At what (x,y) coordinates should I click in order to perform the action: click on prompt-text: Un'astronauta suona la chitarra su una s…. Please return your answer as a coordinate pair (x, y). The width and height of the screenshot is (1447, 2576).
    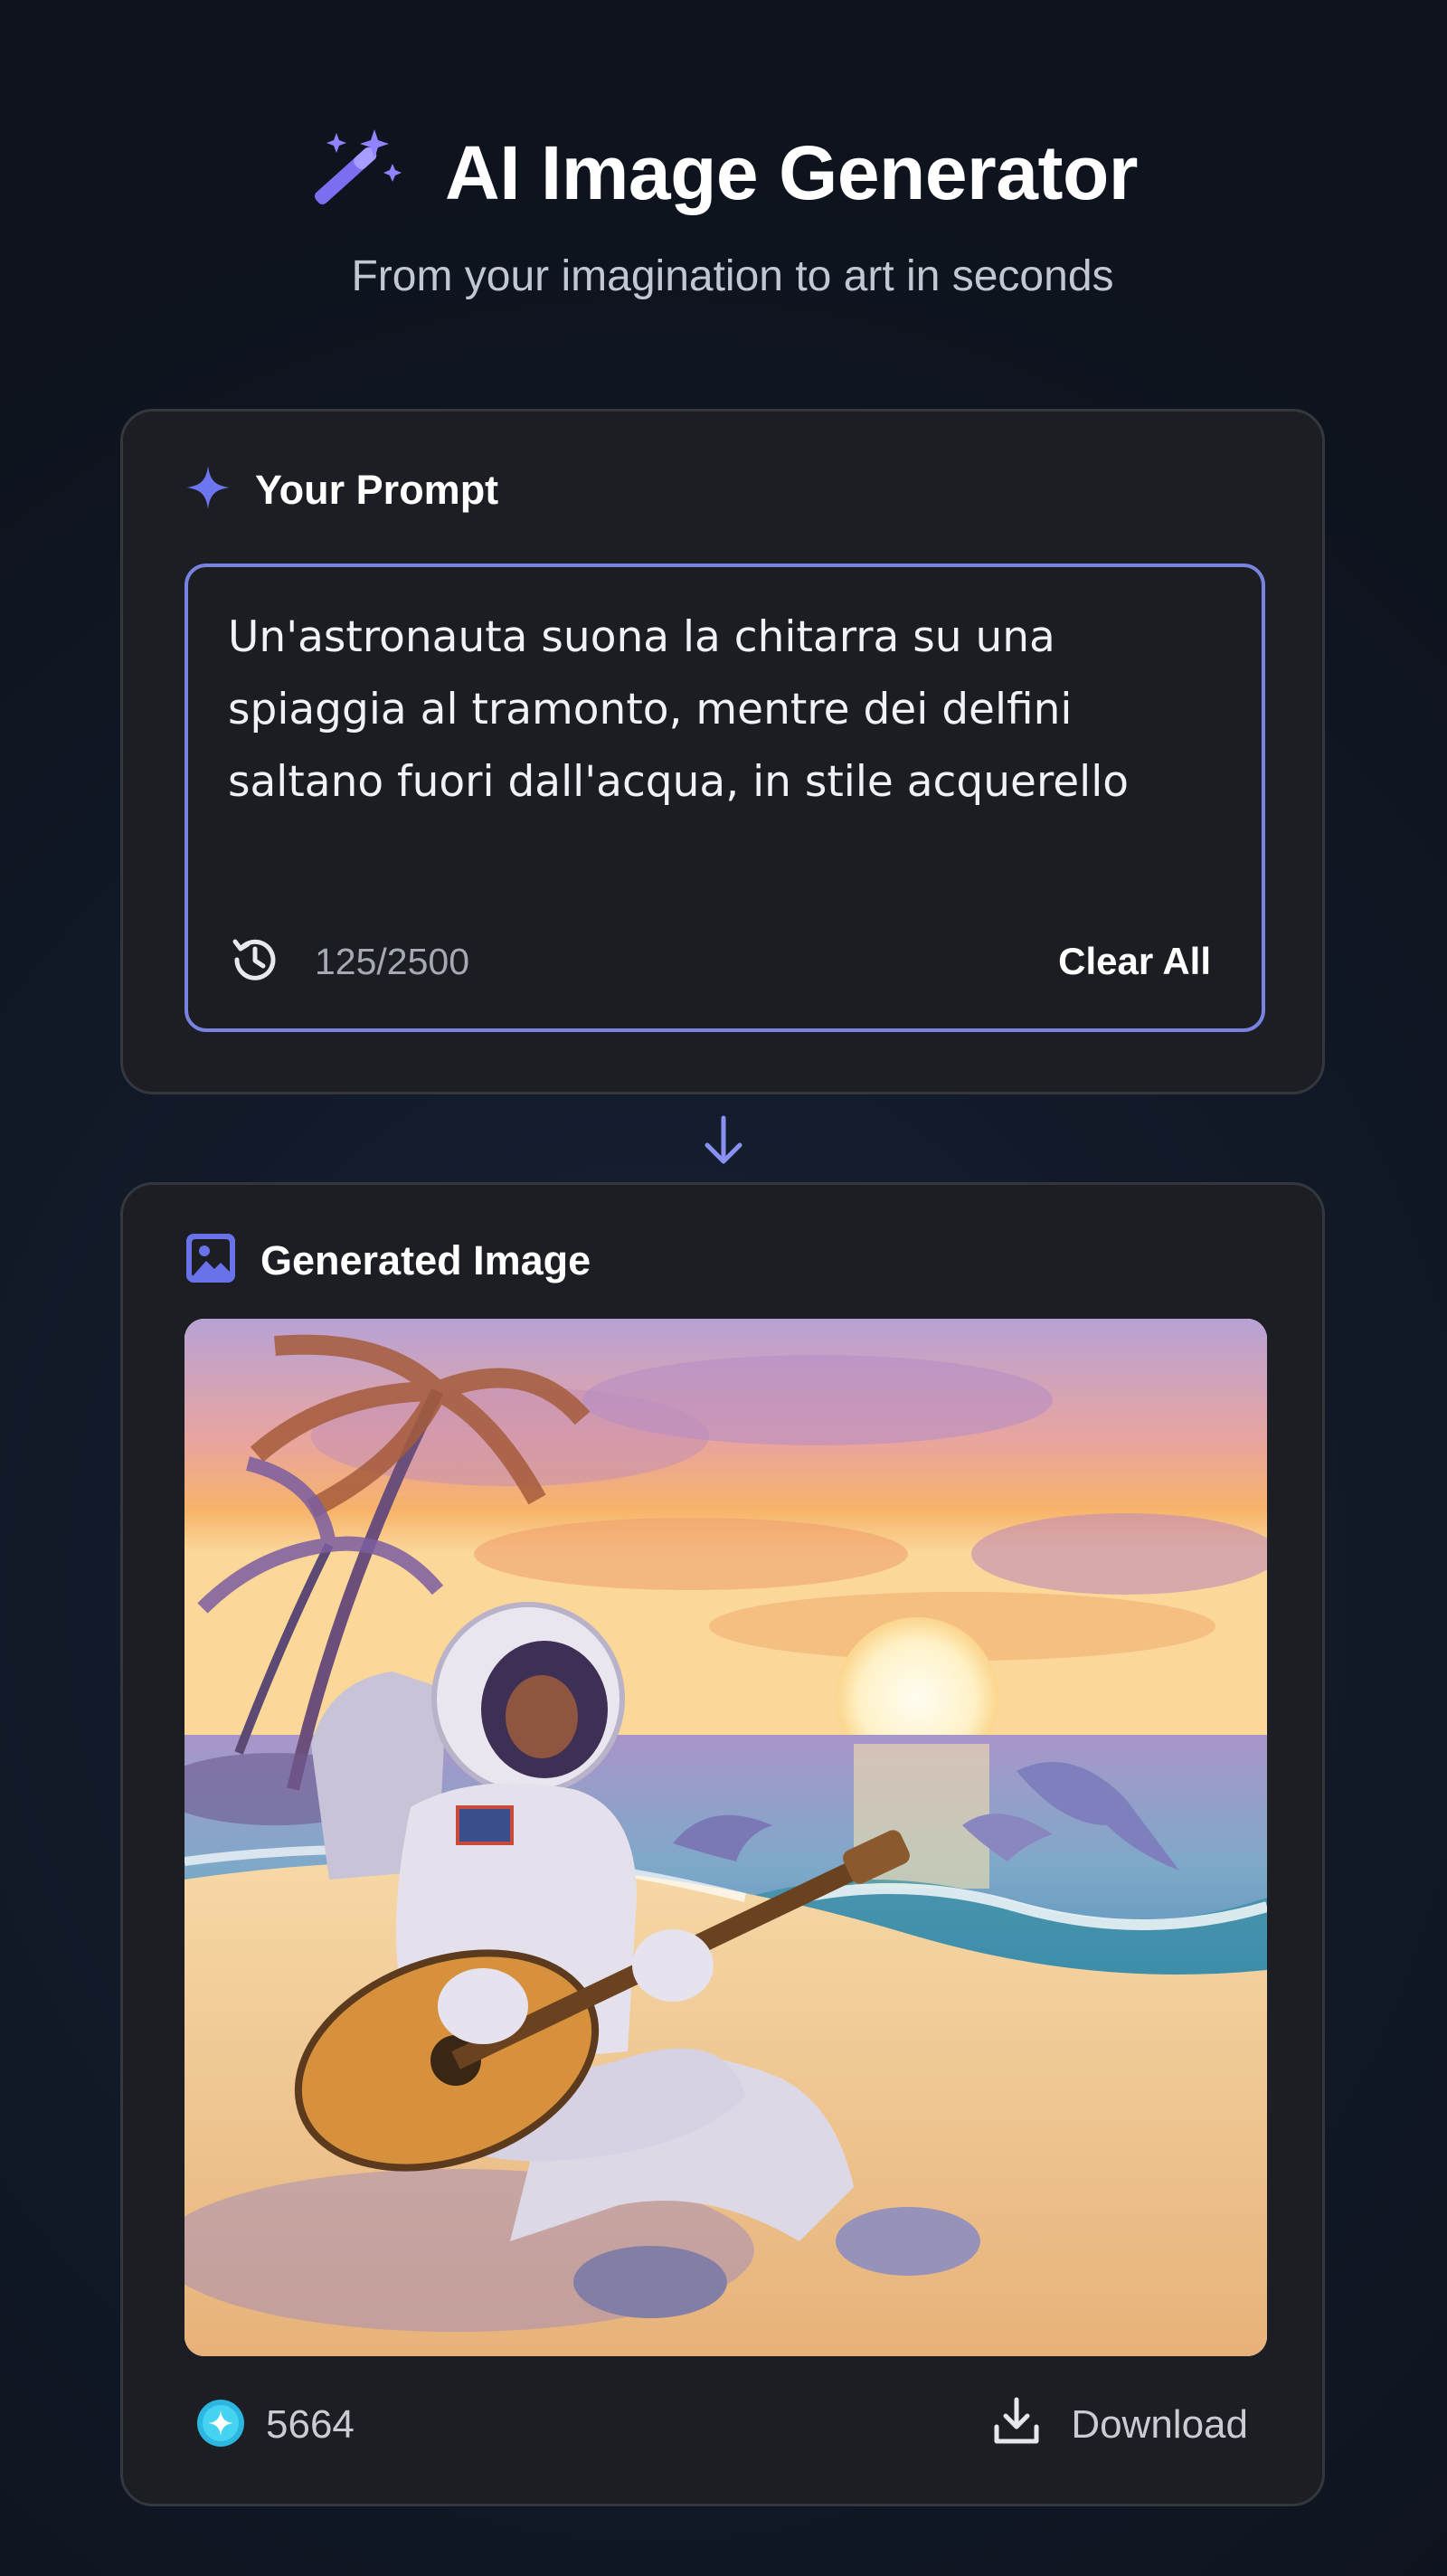
    Looking at the image, I should click on (730, 710).